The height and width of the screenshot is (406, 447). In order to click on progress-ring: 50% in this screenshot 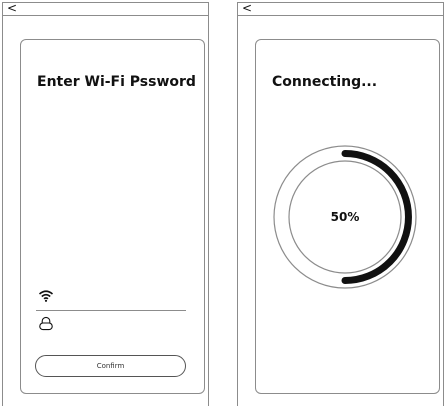, I will do `click(345, 217)`.